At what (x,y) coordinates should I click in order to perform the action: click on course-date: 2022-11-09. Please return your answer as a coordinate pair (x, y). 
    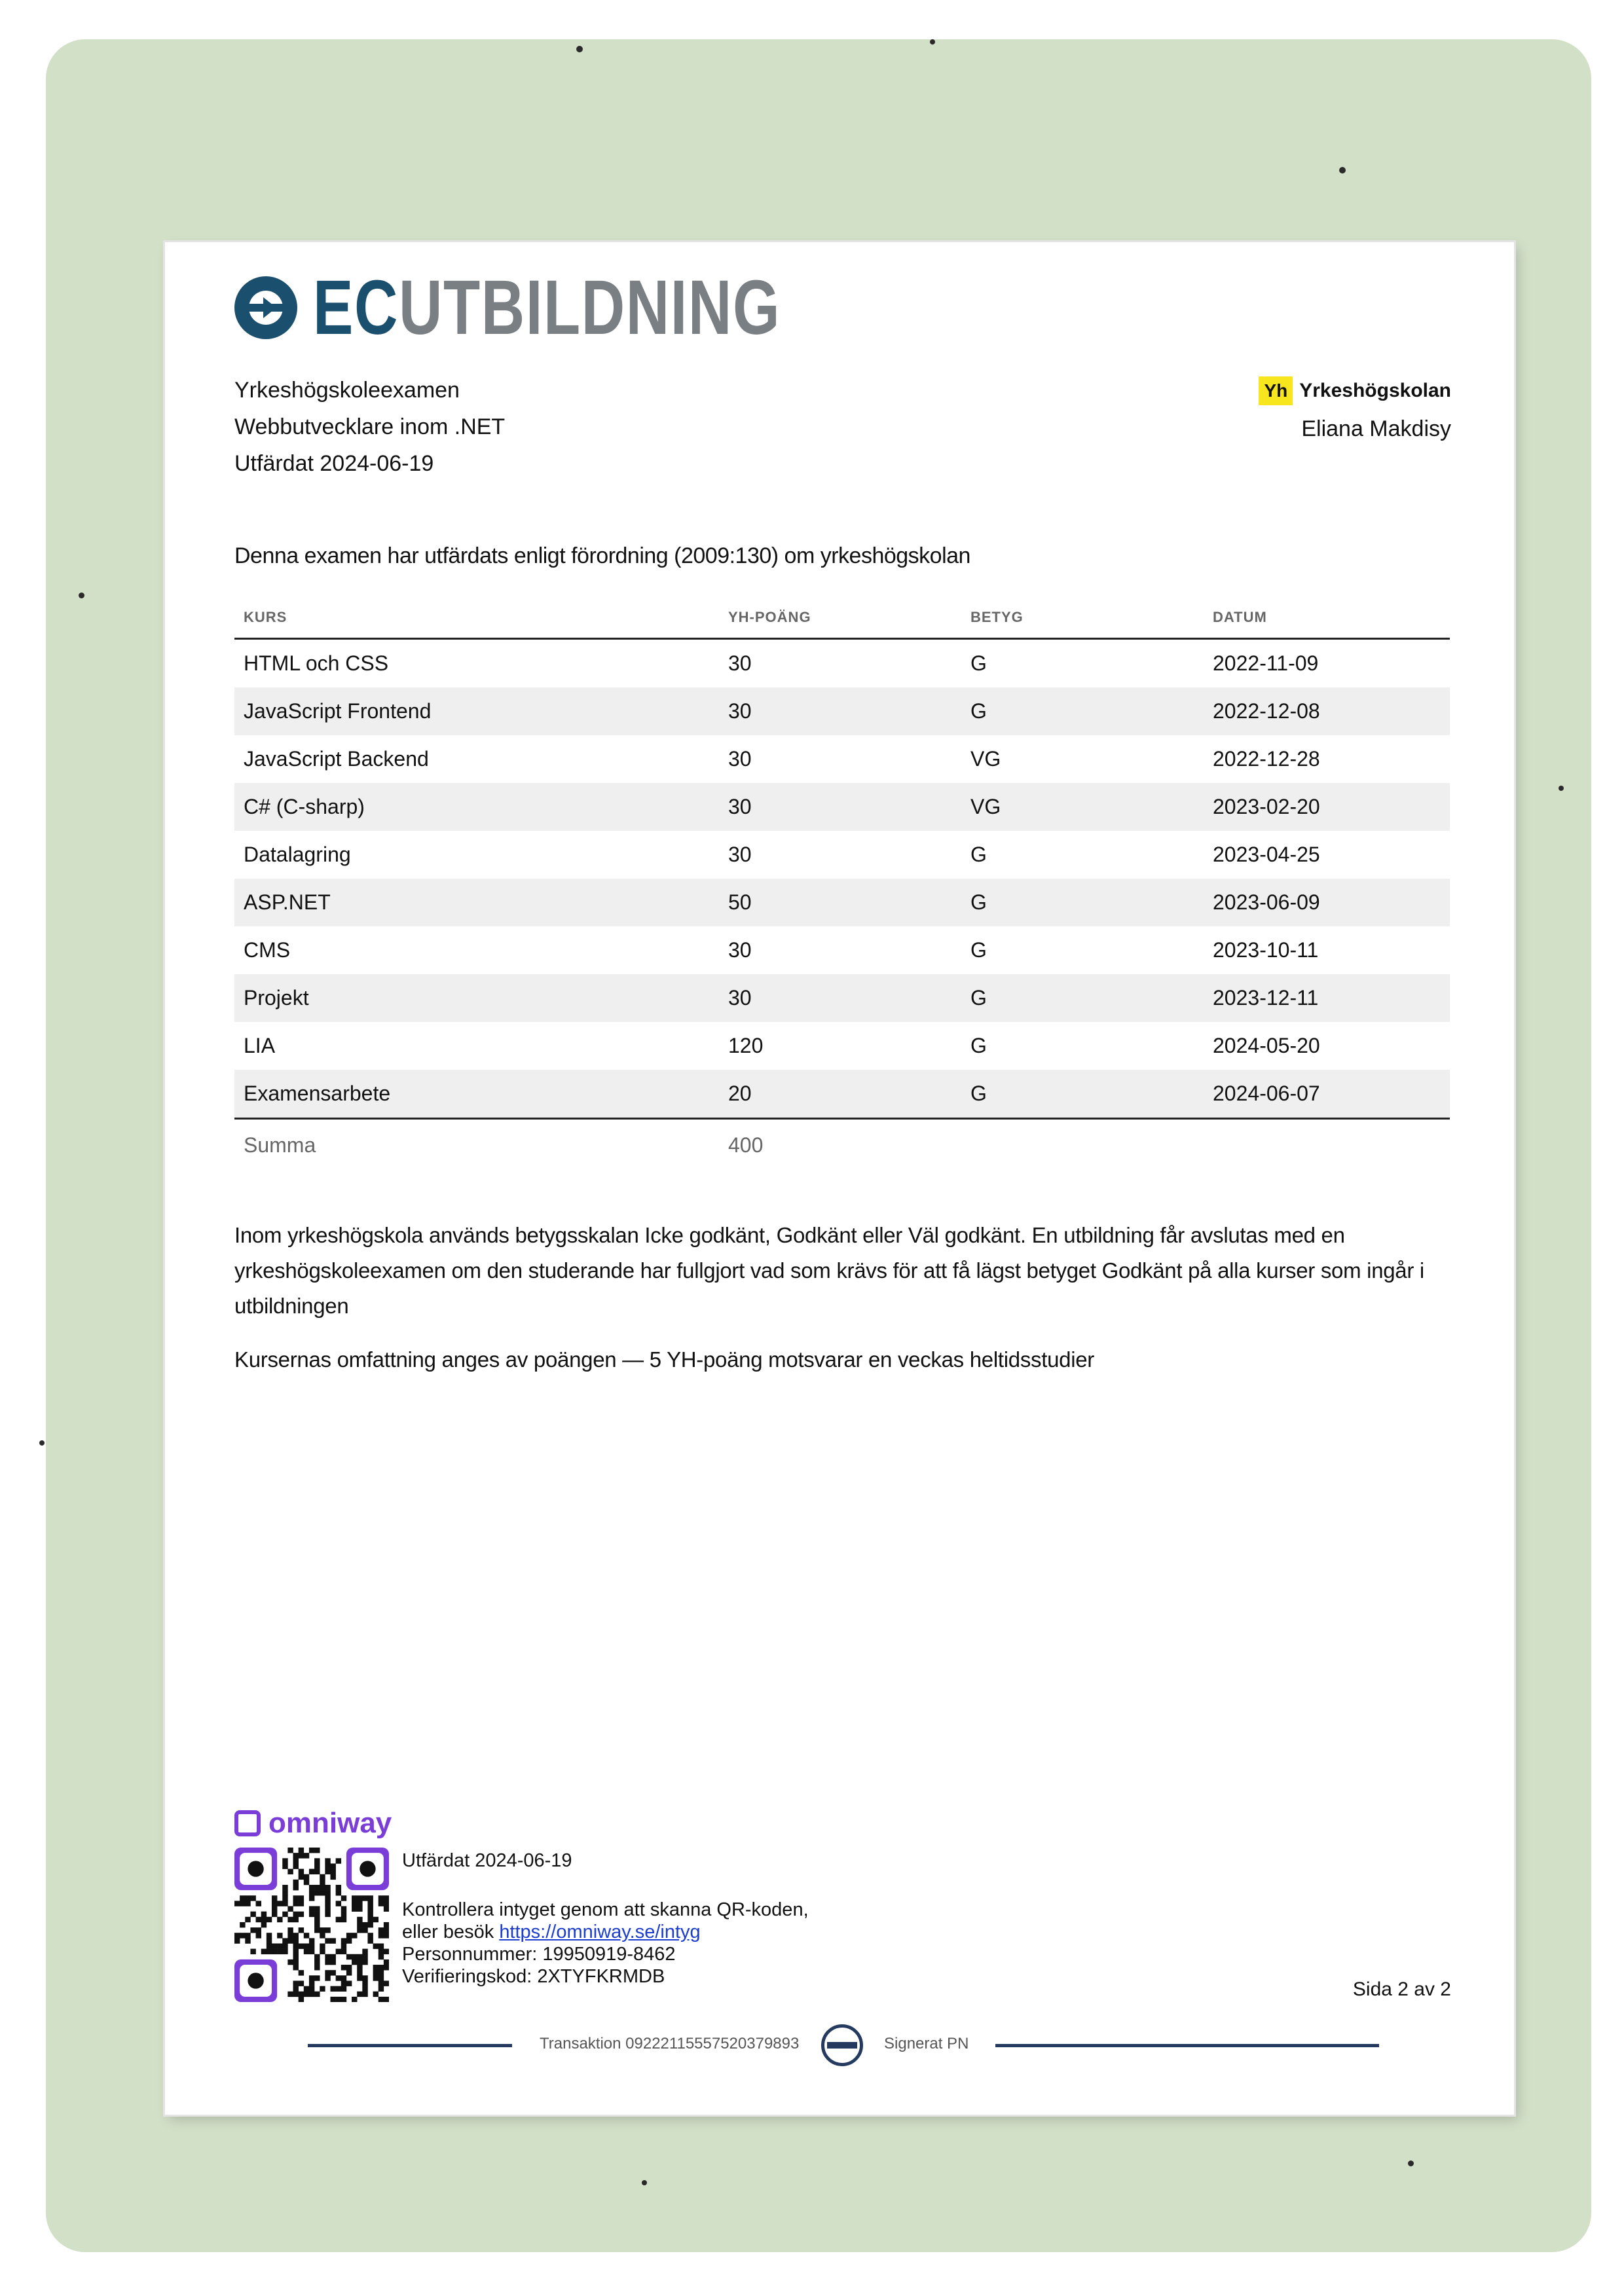
    Looking at the image, I should click on (1266, 663).